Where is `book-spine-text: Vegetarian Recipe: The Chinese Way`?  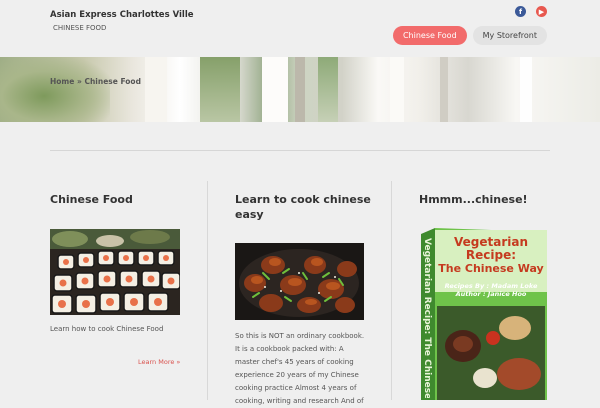
book-spine-text: Vegetarian Recipe: The Chinese Way is located at coordinates (427, 318).